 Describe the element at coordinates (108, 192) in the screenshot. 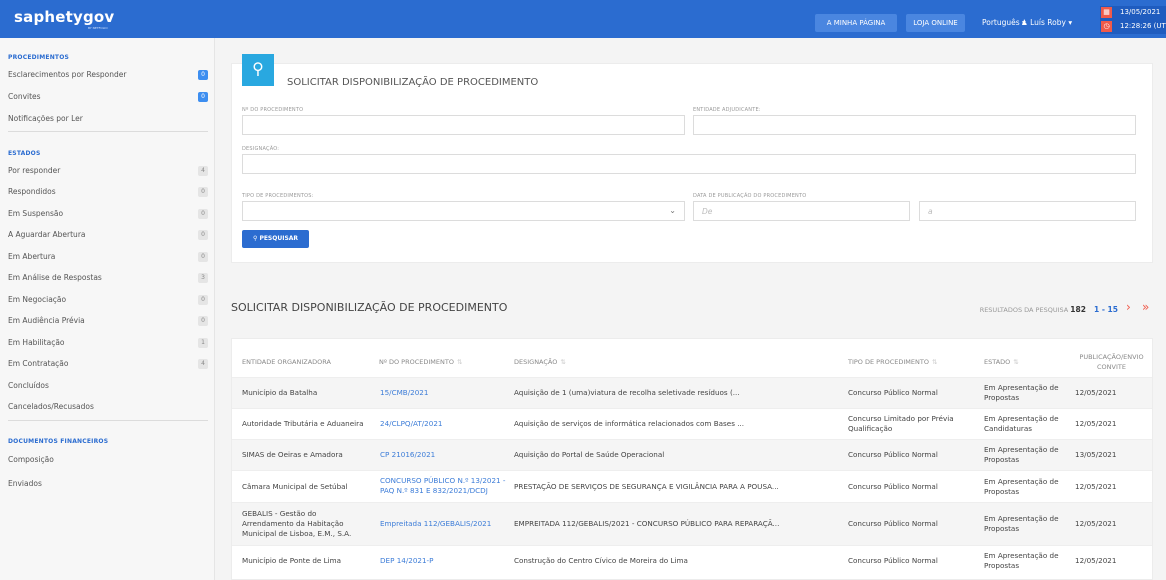

I see `sidebar-item-answered: Respondidos 0` at that location.